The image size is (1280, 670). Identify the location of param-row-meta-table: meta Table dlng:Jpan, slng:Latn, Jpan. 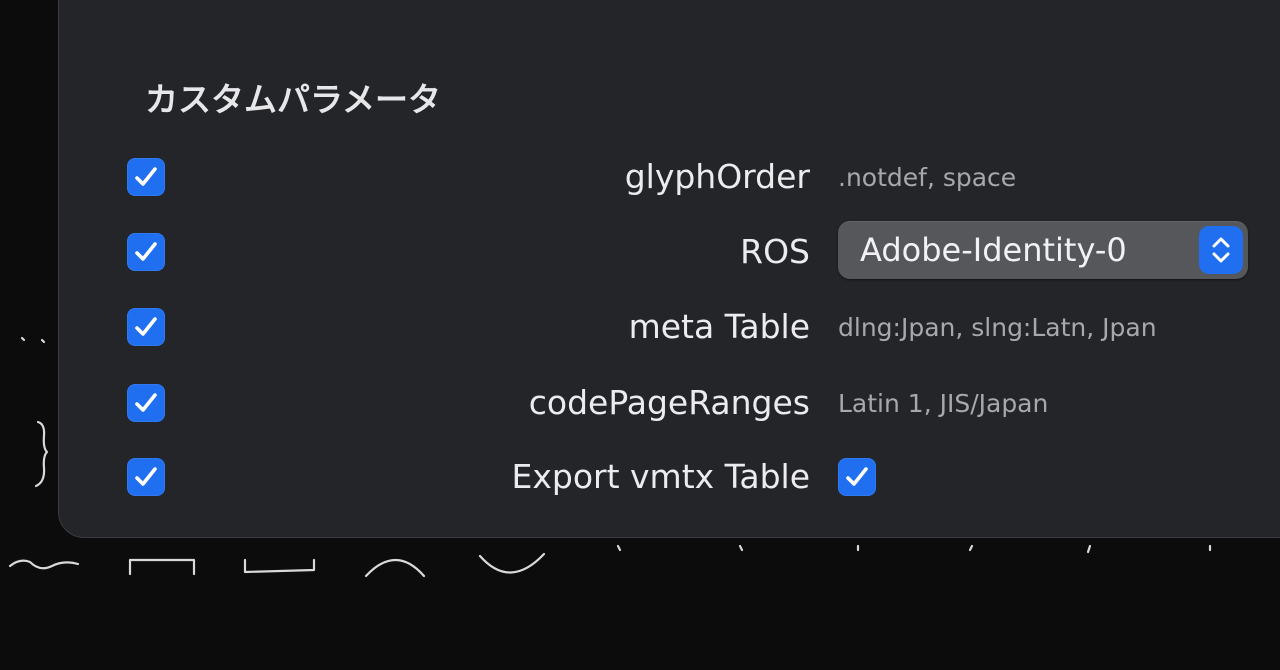
(640, 327).